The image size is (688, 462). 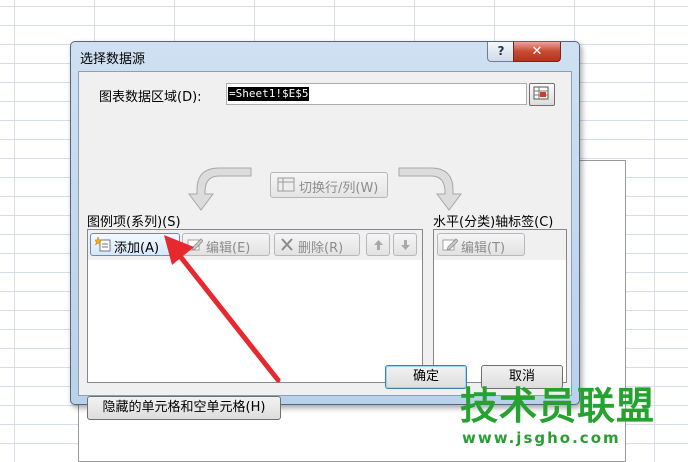 I want to click on axis-section-label: 水平(分类)轴标签(C), so click(x=493, y=222).